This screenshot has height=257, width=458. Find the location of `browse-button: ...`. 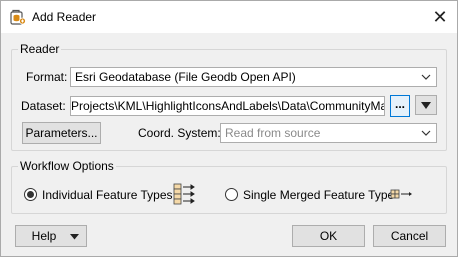

browse-button: ... is located at coordinates (400, 106).